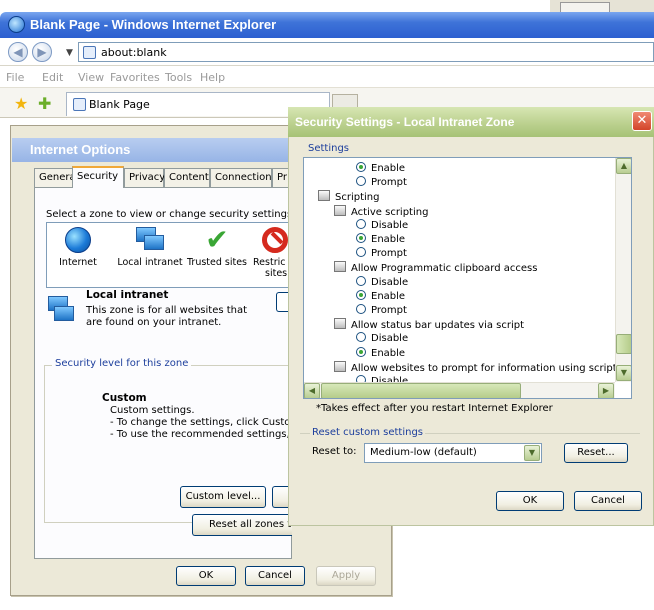 Image resolution: width=654 pixels, height=610 pixels. I want to click on security-level-legend: Security level for this zone, so click(122, 363).